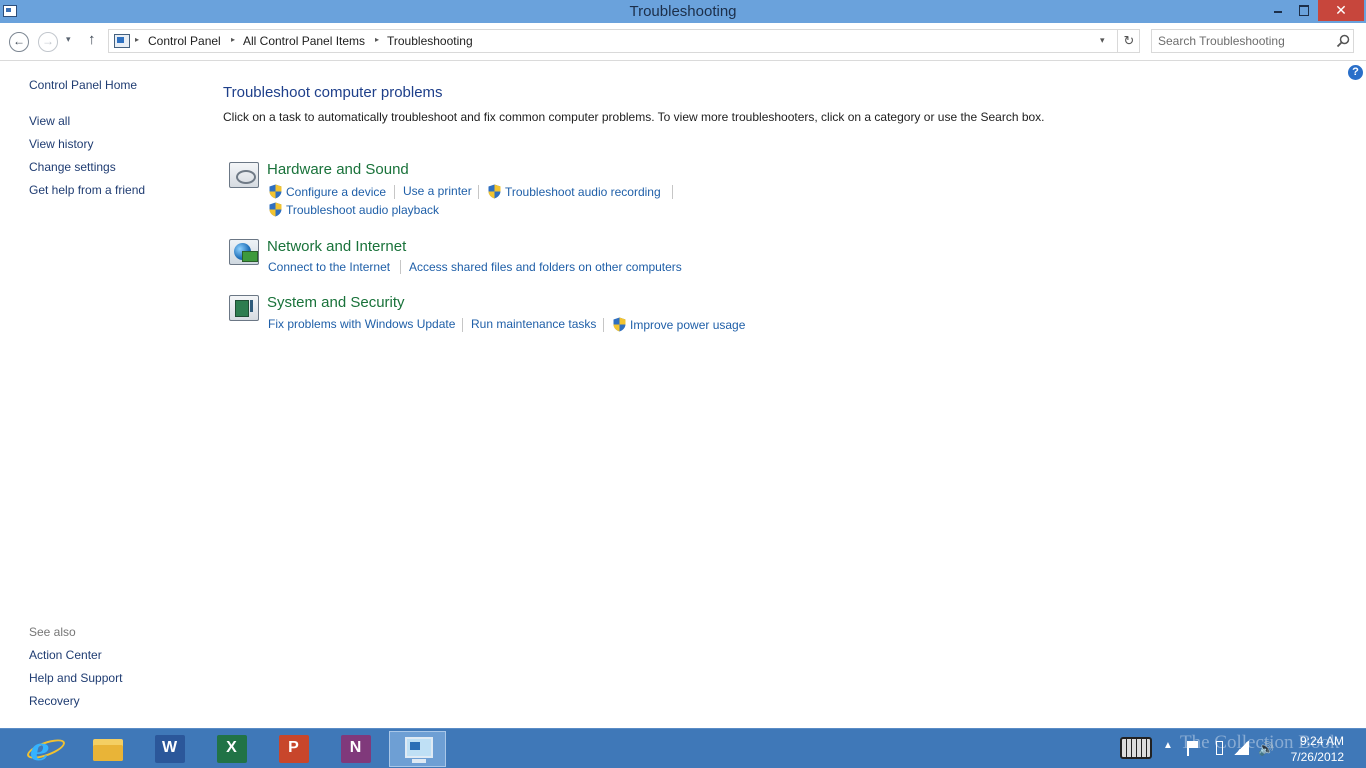  Describe the element at coordinates (48, 42) in the screenshot. I see `forward-button: →` at that location.